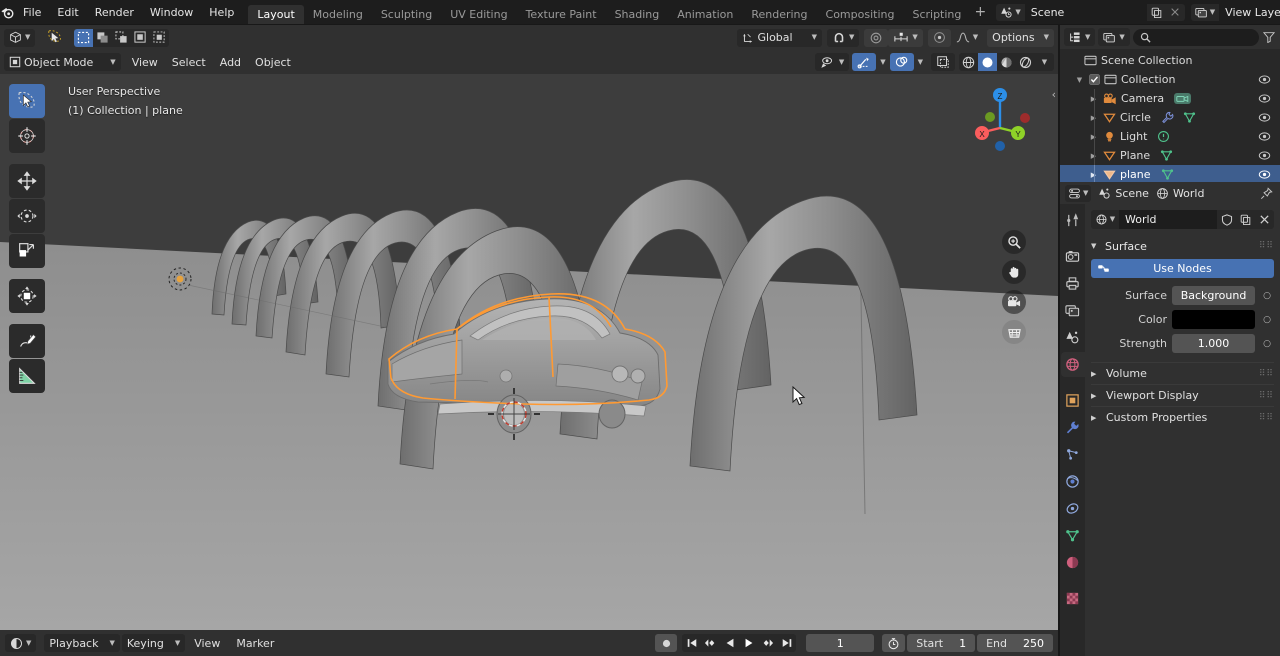 The height and width of the screenshot is (656, 1280). Describe the element at coordinates (1269, 37) in the screenshot. I see `filter-icon` at that location.